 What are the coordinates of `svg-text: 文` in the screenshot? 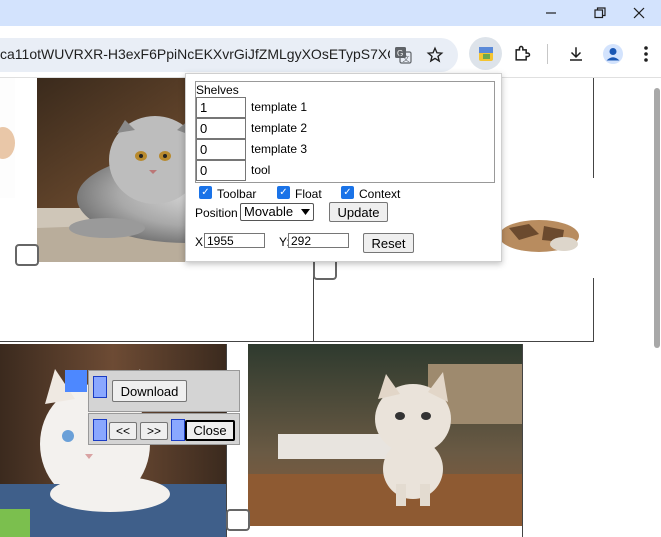 It's located at (406, 58).